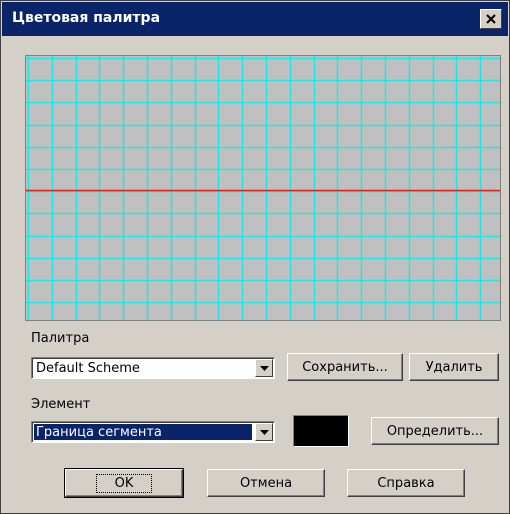  Describe the element at coordinates (60, 338) in the screenshot. I see `palette-label: Палитра` at that location.